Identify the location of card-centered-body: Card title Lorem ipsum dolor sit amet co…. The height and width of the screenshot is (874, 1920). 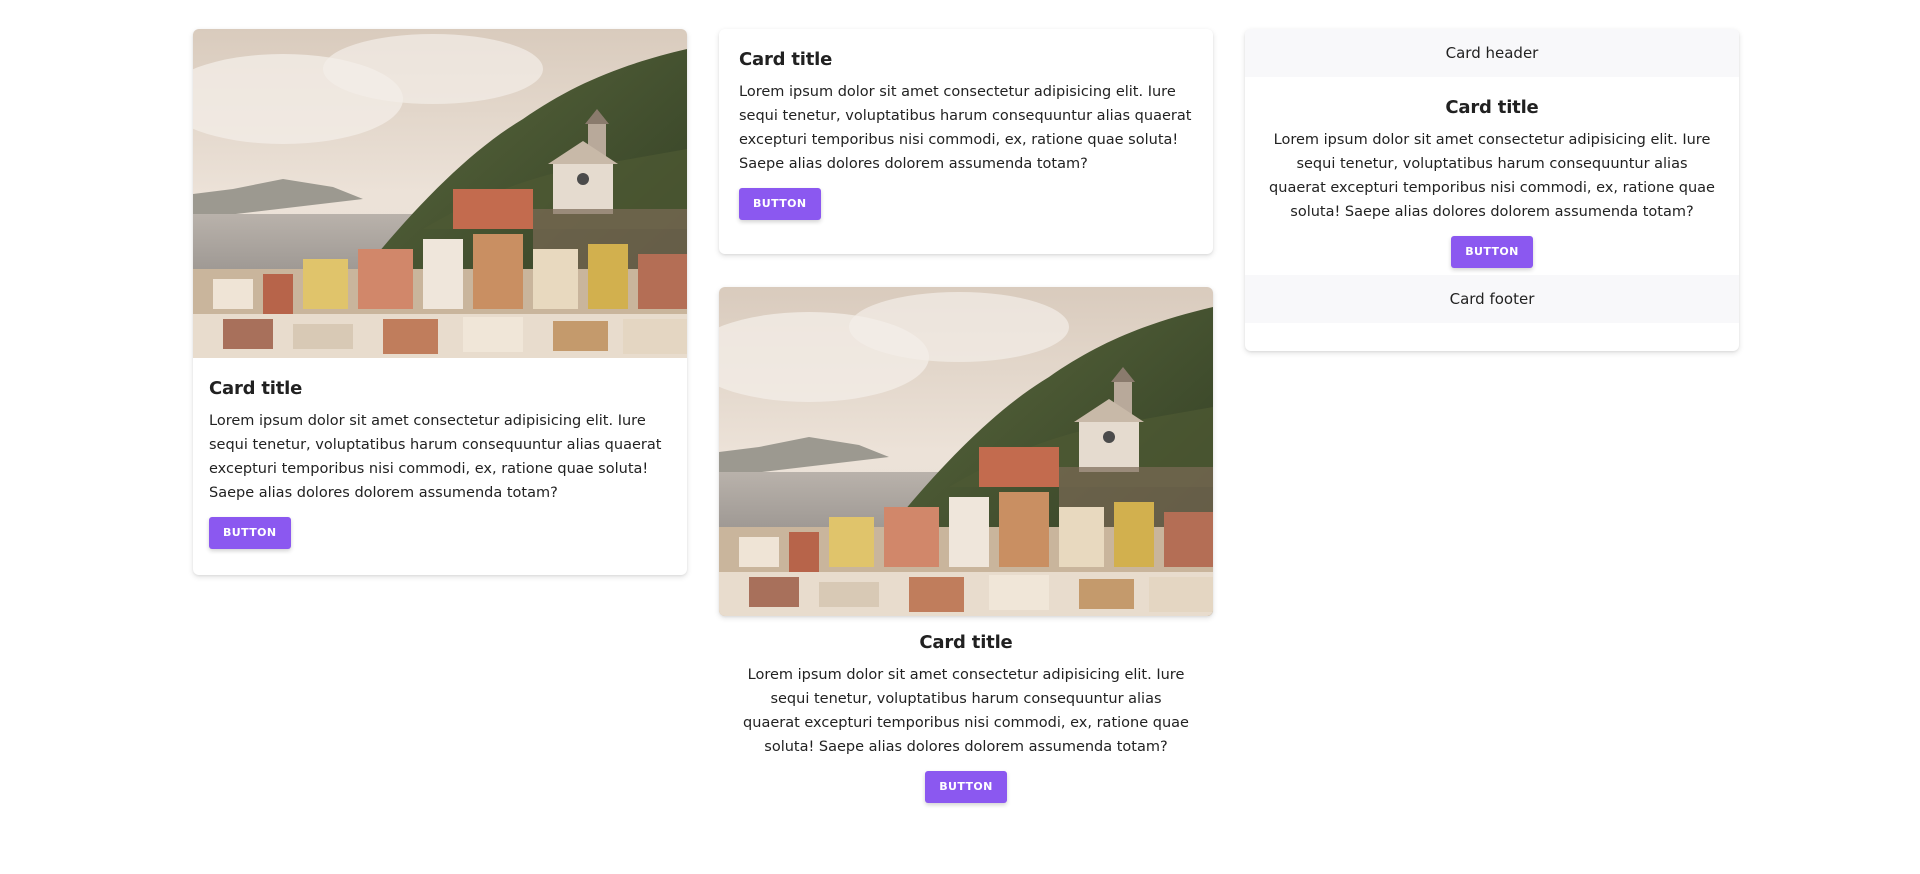
(966, 717).